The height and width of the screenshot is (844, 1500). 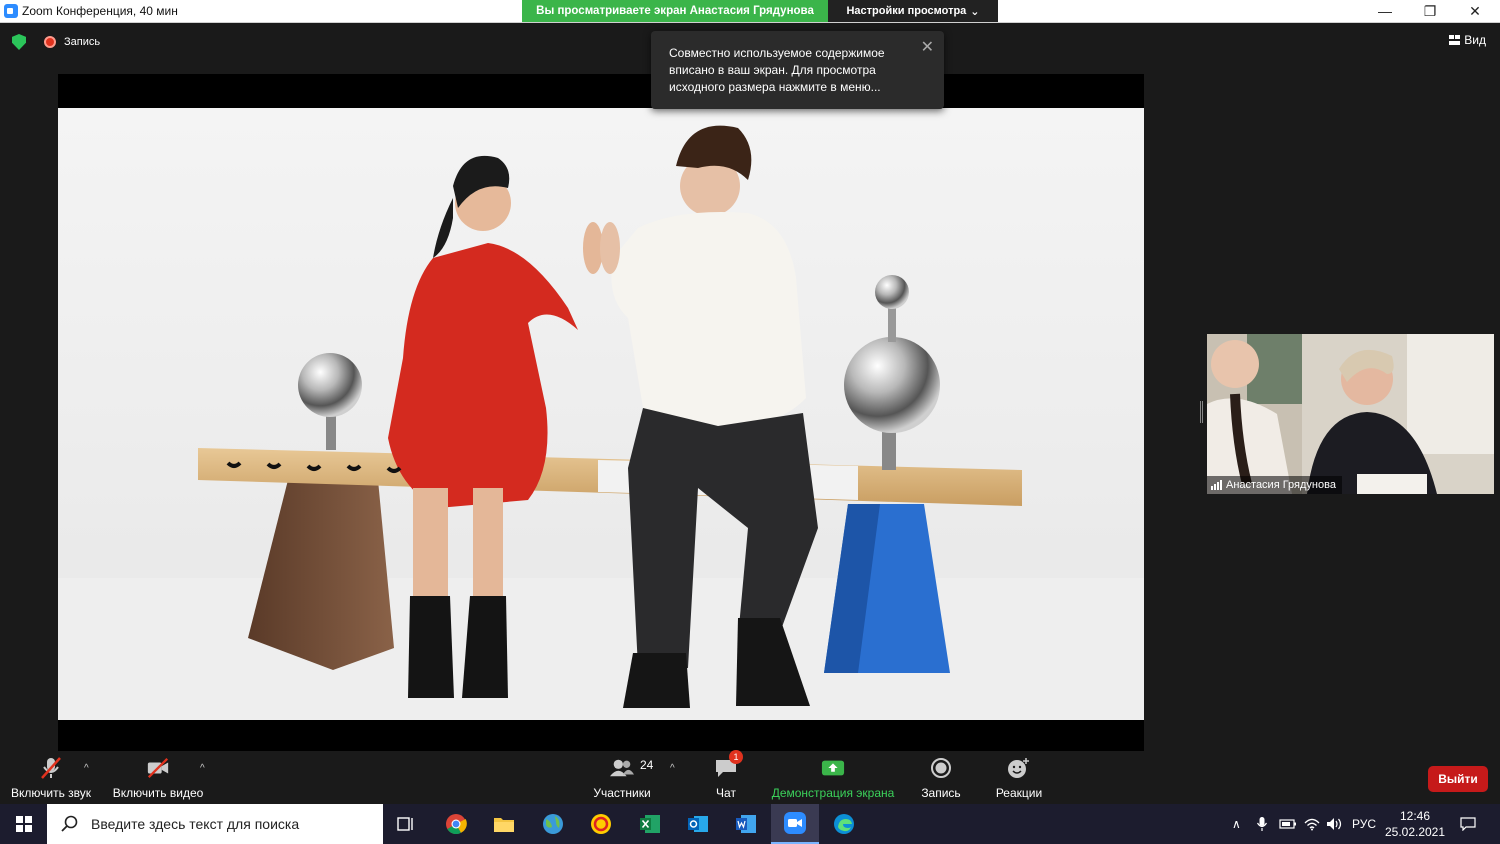 What do you see at coordinates (975, 11) in the screenshot?
I see `chevron-down-icon: ⌄` at bounding box center [975, 11].